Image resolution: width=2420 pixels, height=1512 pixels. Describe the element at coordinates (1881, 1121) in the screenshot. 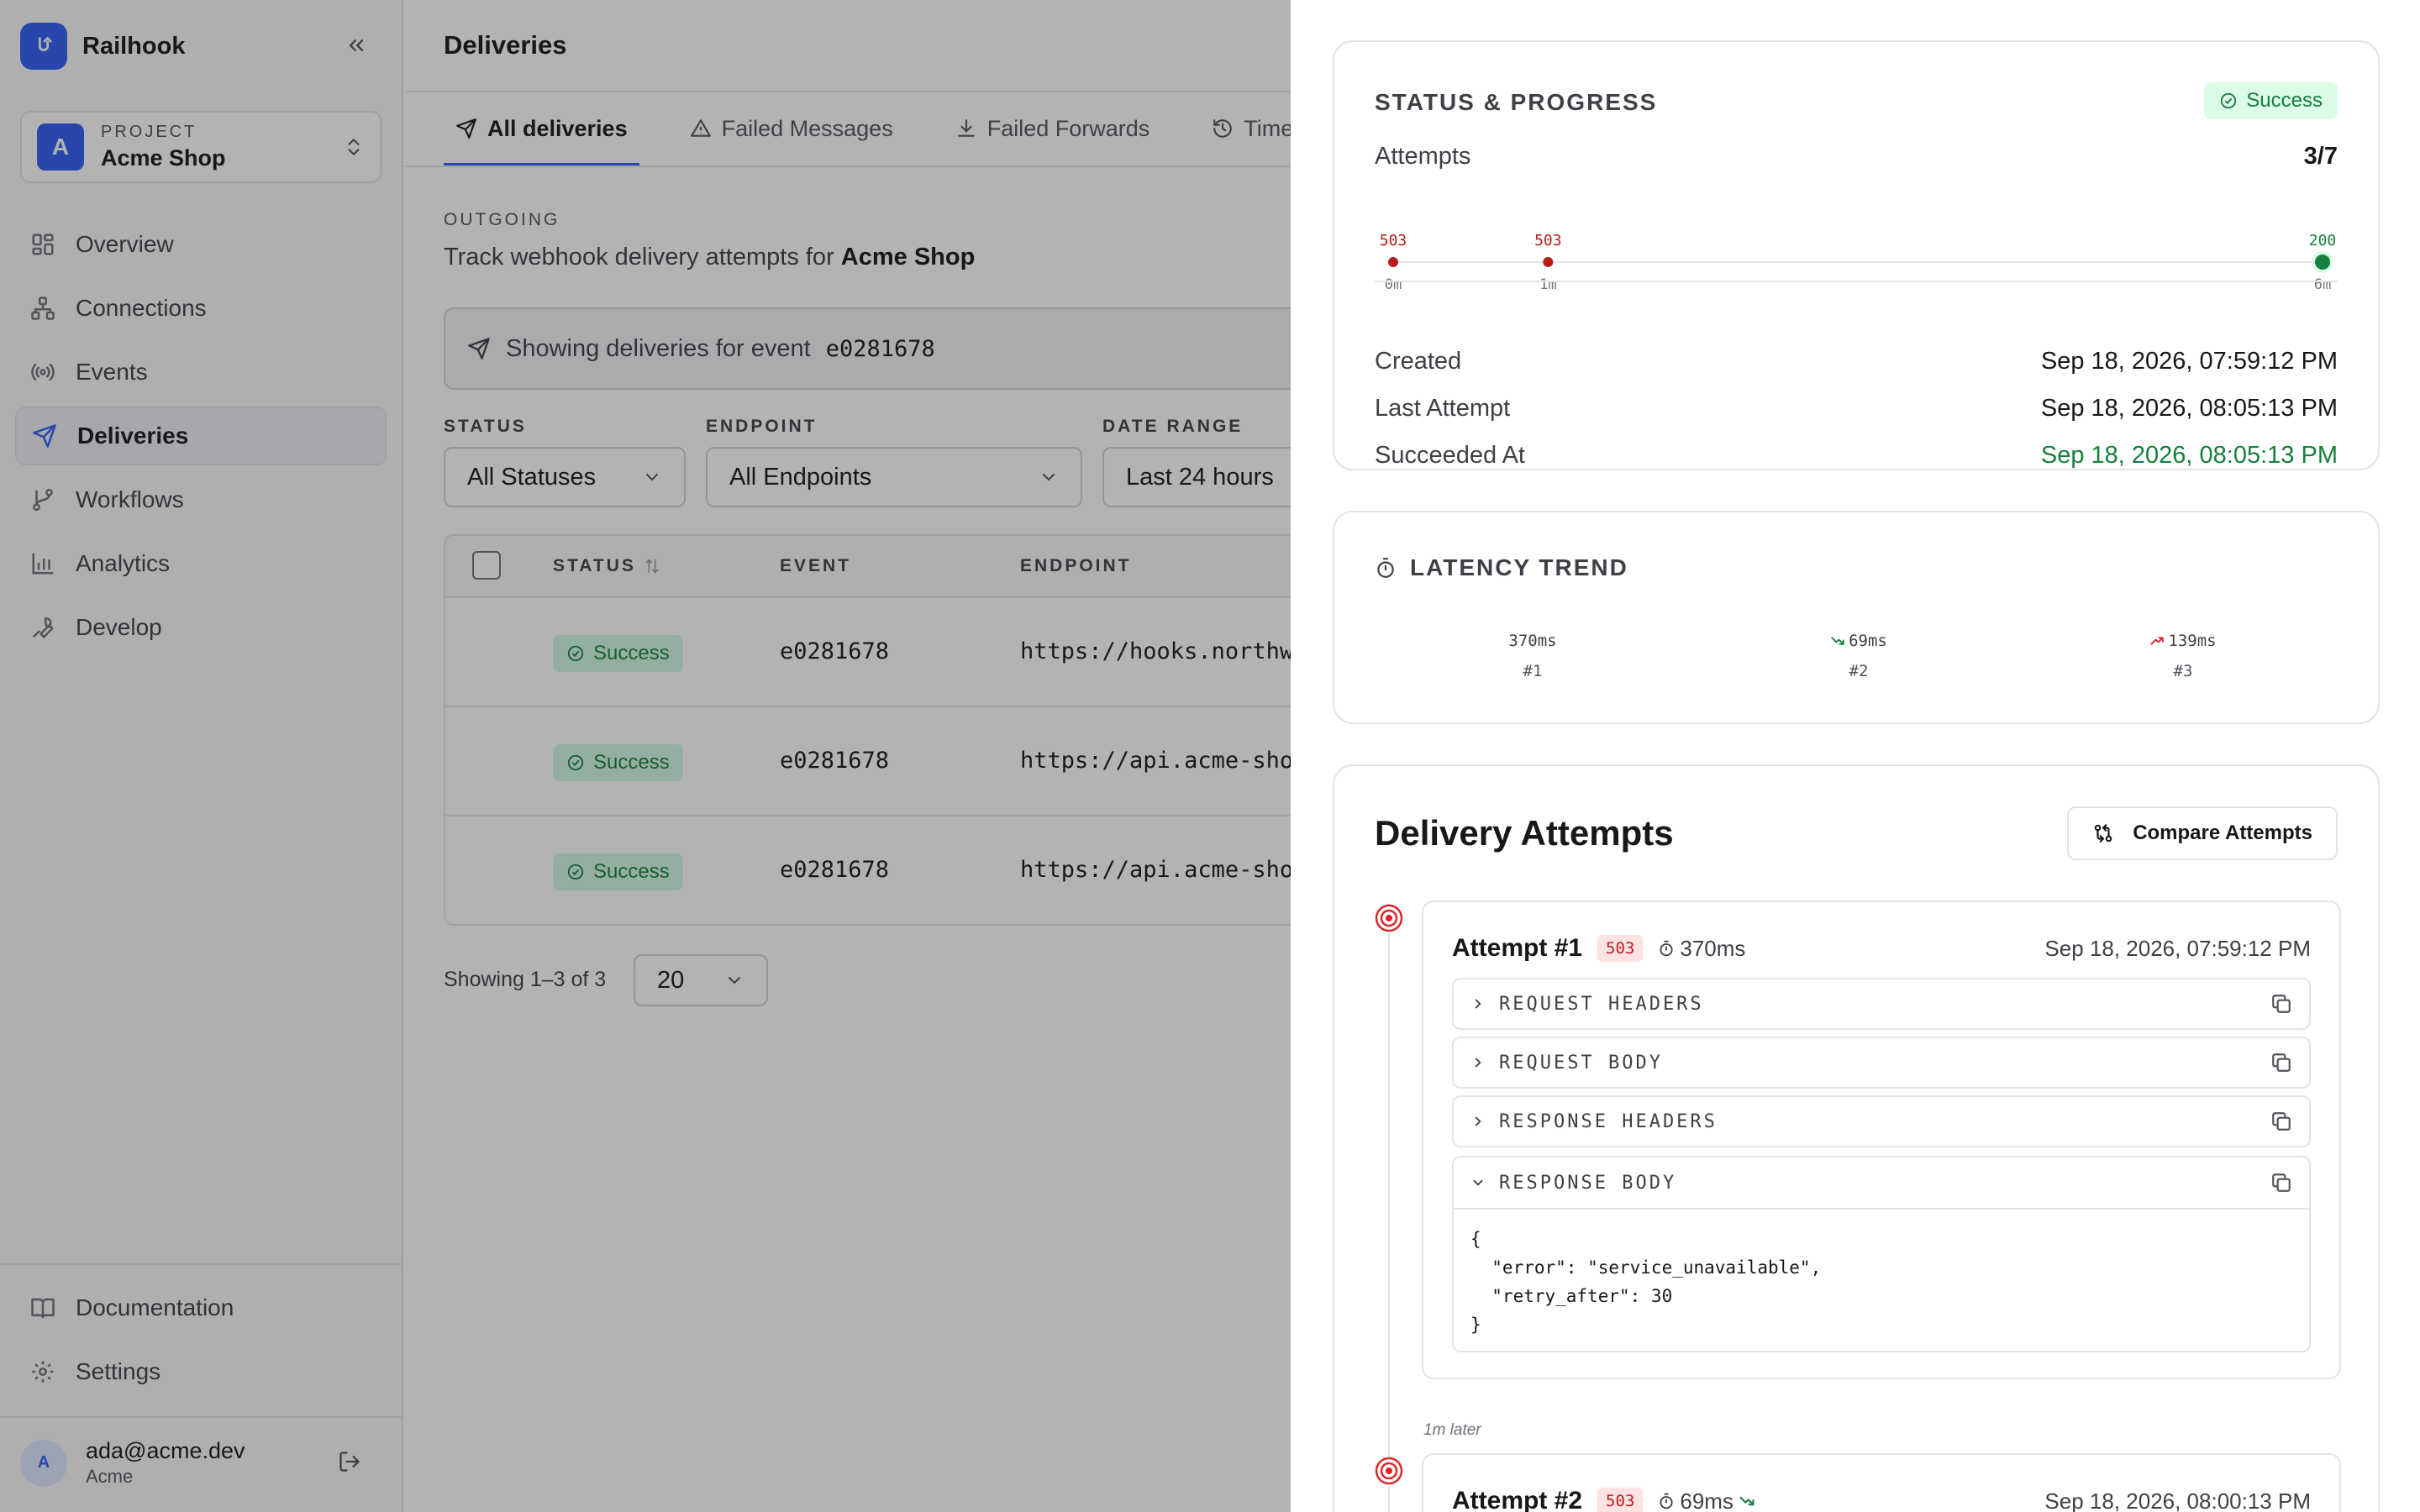

I see `response-headers-section: RESPONSE HEADERS` at that location.